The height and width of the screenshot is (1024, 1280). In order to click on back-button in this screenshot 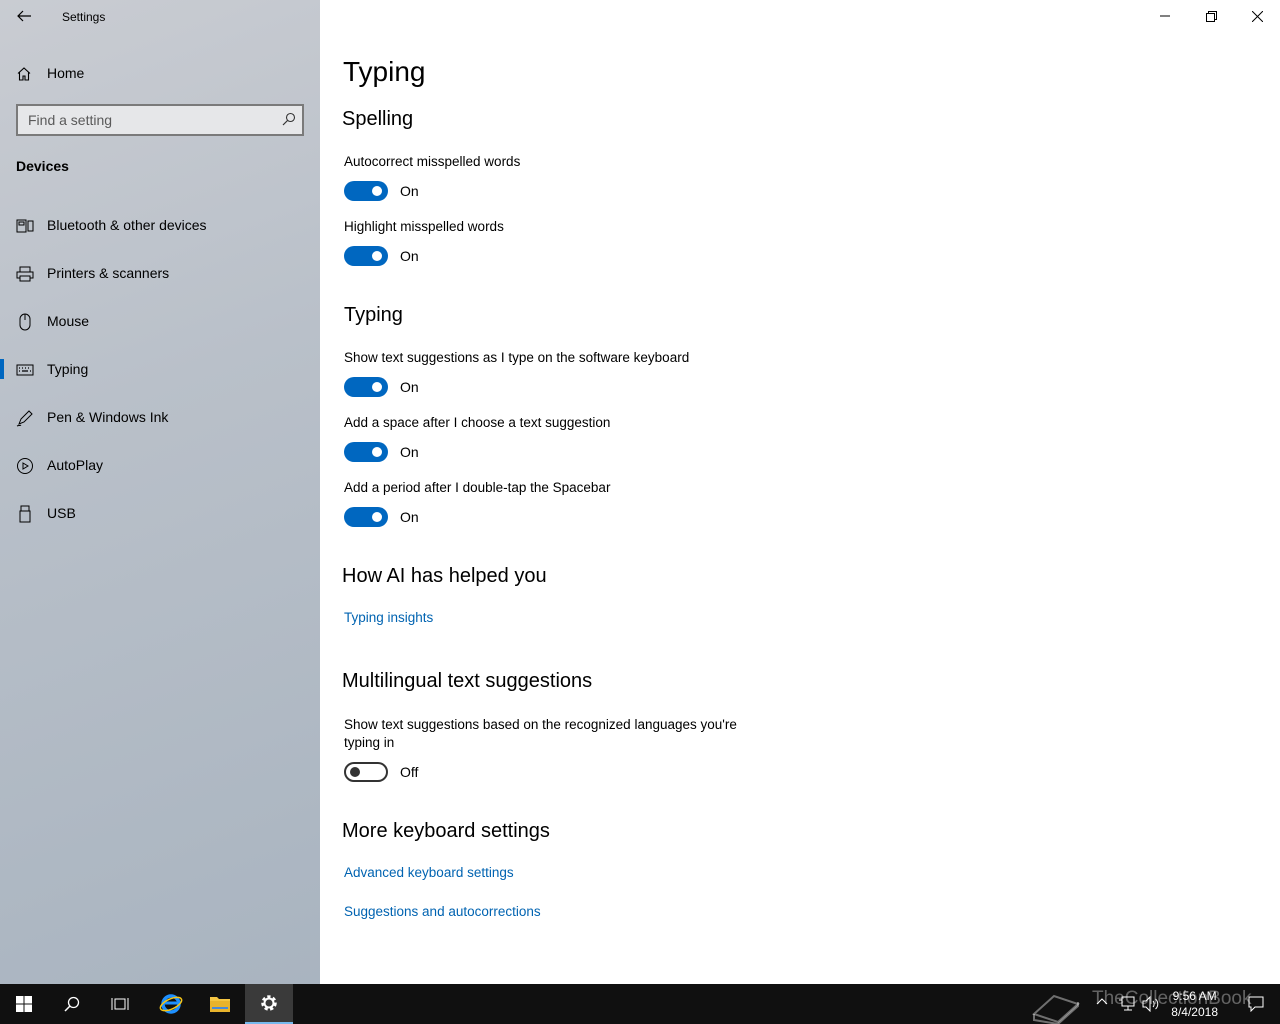, I will do `click(24, 16)`.